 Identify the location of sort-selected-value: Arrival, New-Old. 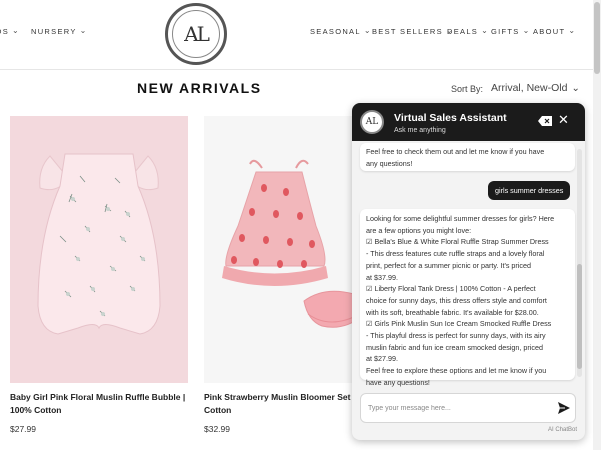
(529, 88).